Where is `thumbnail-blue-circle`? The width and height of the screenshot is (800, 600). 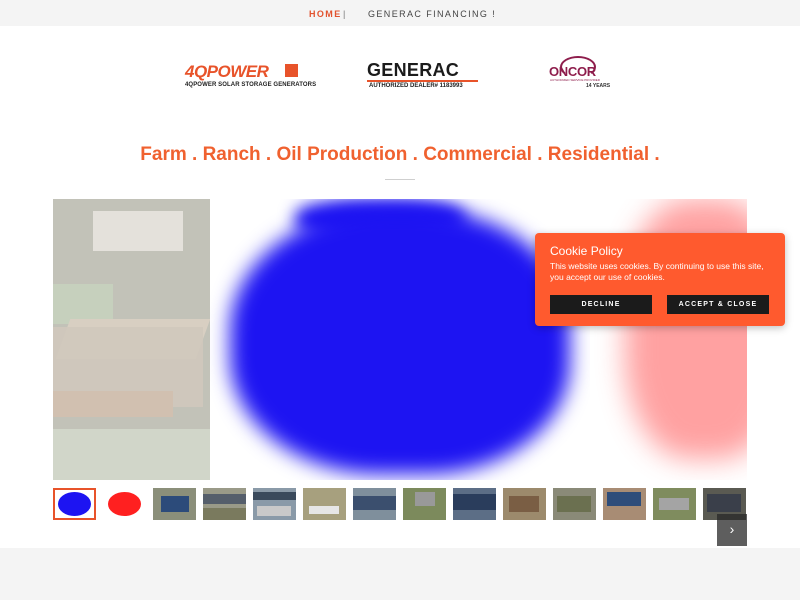
thumbnail-blue-circle is located at coordinates (74, 504).